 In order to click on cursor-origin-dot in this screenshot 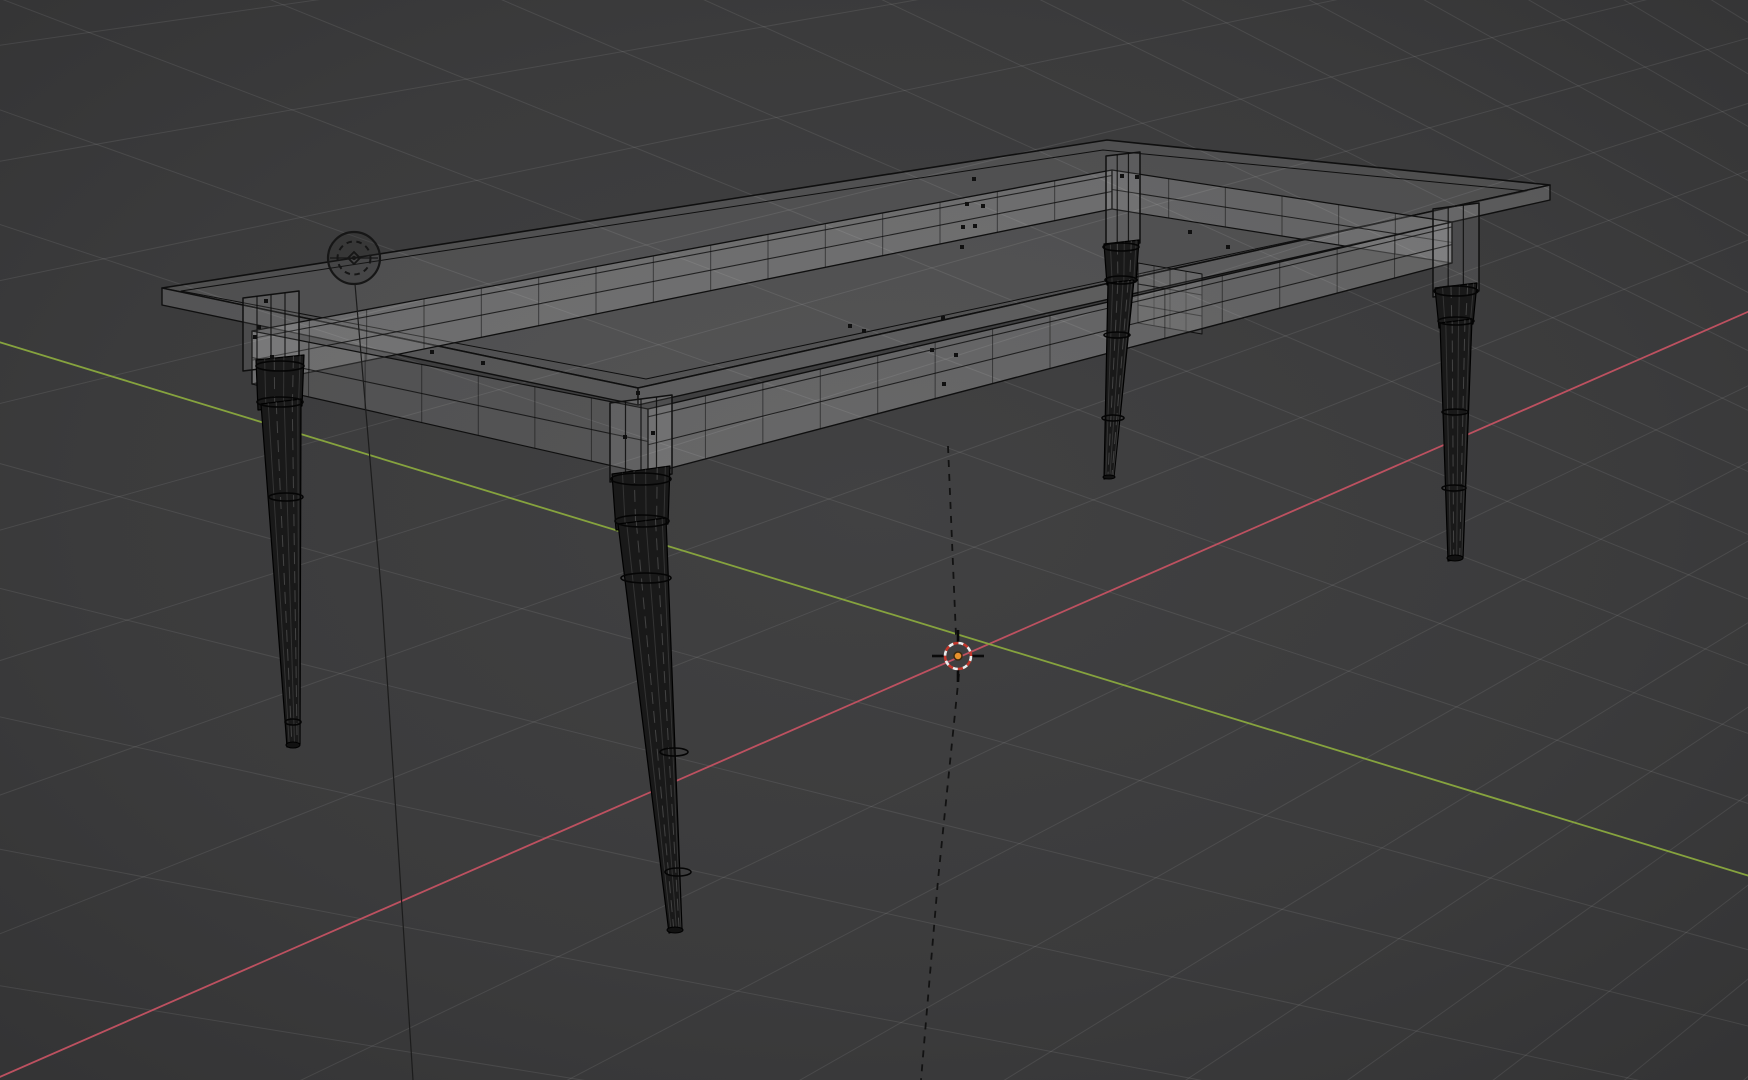, I will do `click(958, 656)`.